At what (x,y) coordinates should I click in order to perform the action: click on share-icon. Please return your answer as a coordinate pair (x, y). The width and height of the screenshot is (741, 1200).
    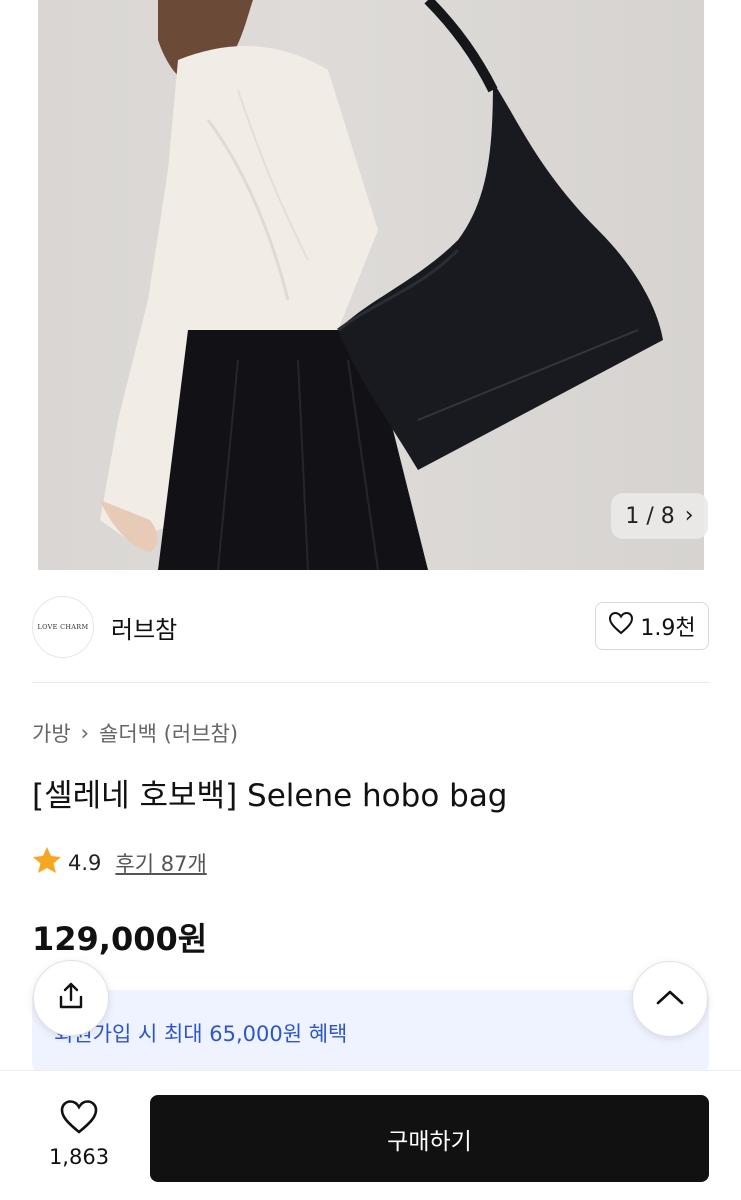
    Looking at the image, I should click on (71, 998).